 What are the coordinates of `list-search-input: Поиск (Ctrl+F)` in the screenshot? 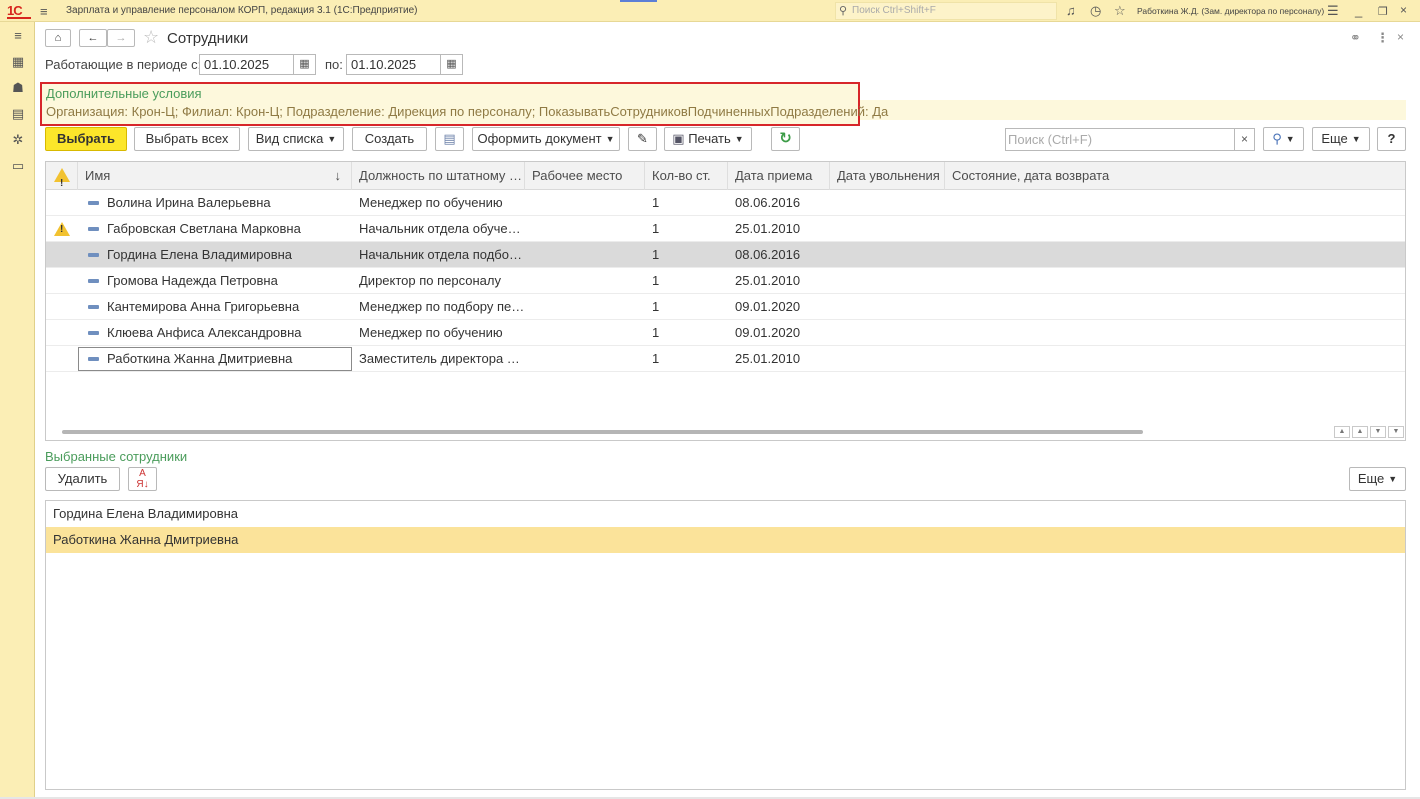 It's located at (1120, 139).